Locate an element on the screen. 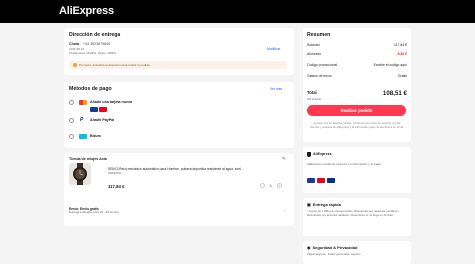 This screenshot has height=264, width=475. aliexpress-logo: AliExpress is located at coordinates (86, 11).